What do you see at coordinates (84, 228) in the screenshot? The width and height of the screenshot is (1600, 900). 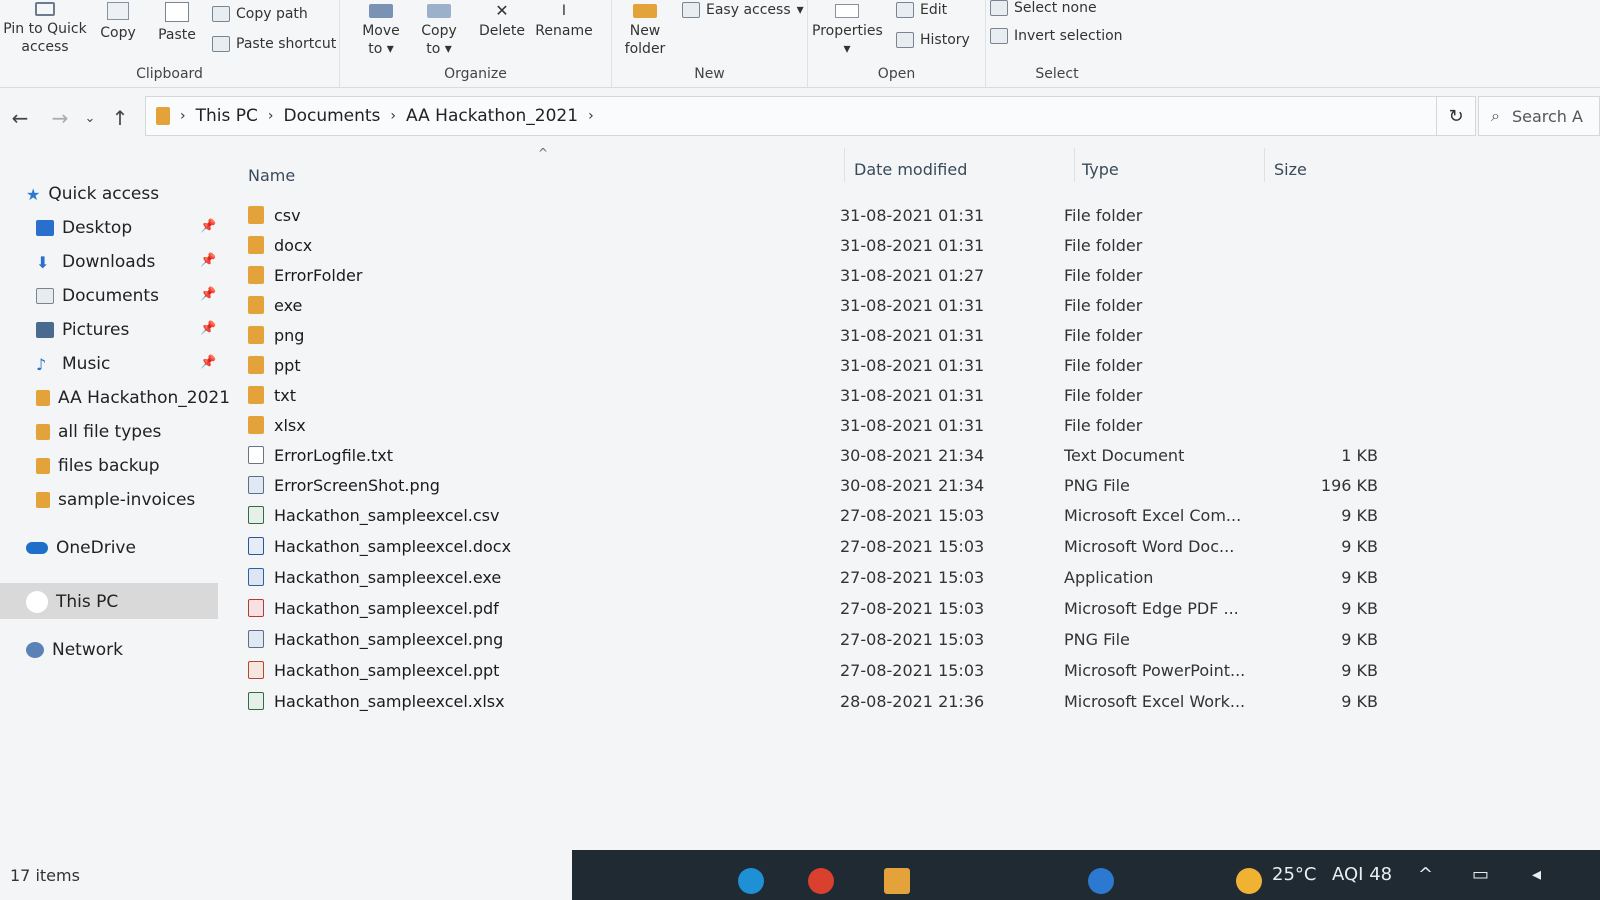 I see `nav-item-desktop: Desktop` at bounding box center [84, 228].